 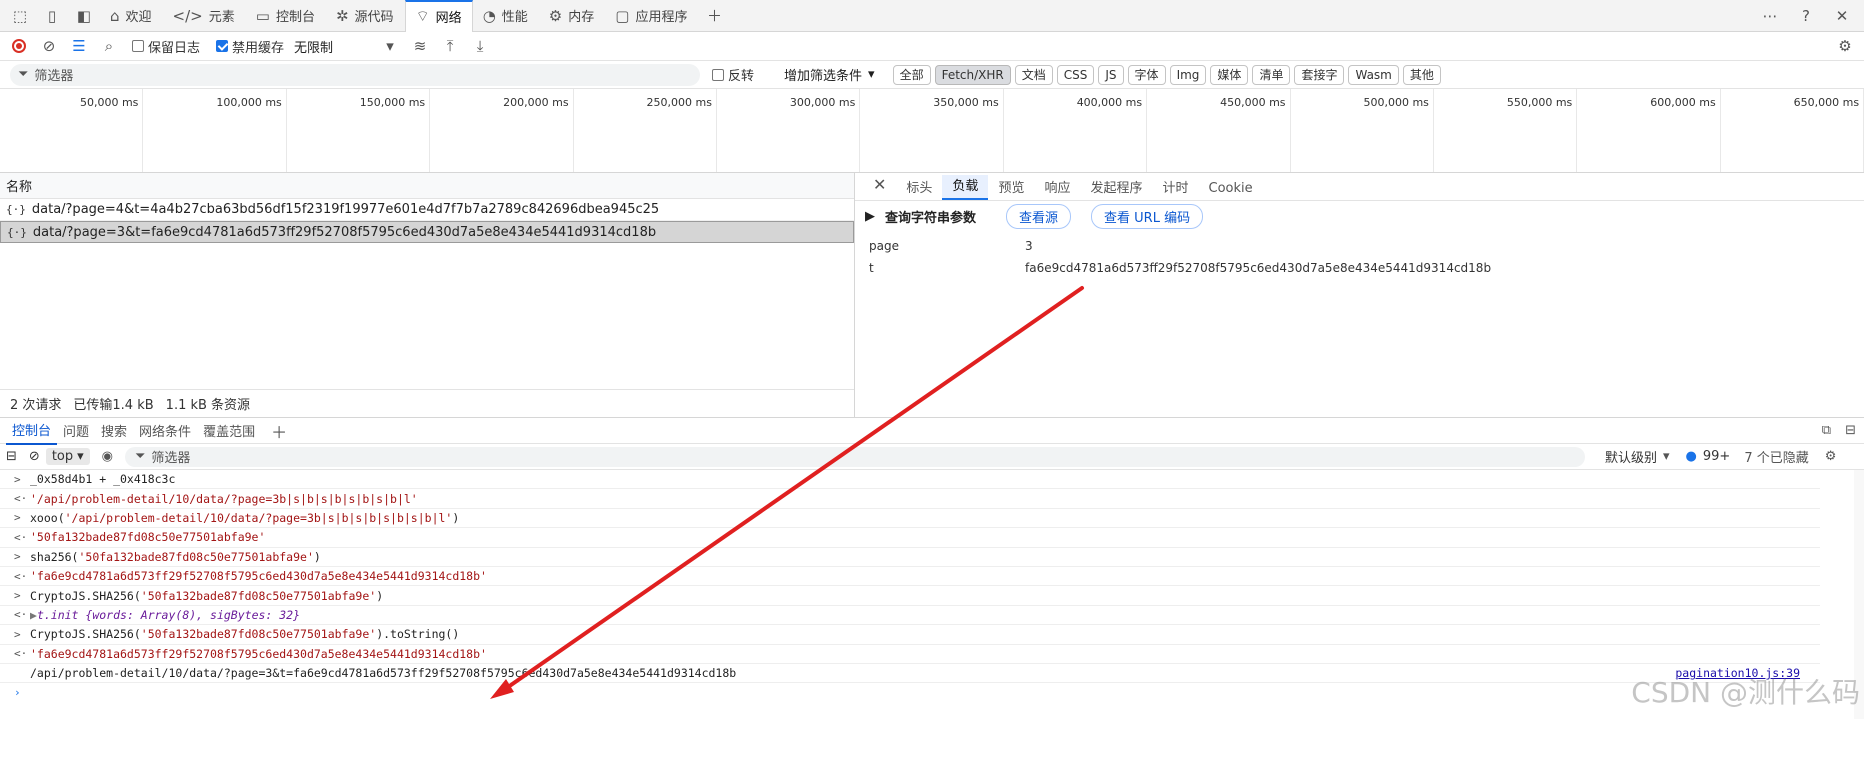 I want to click on dock-icon: ⧉, so click(x=1826, y=430).